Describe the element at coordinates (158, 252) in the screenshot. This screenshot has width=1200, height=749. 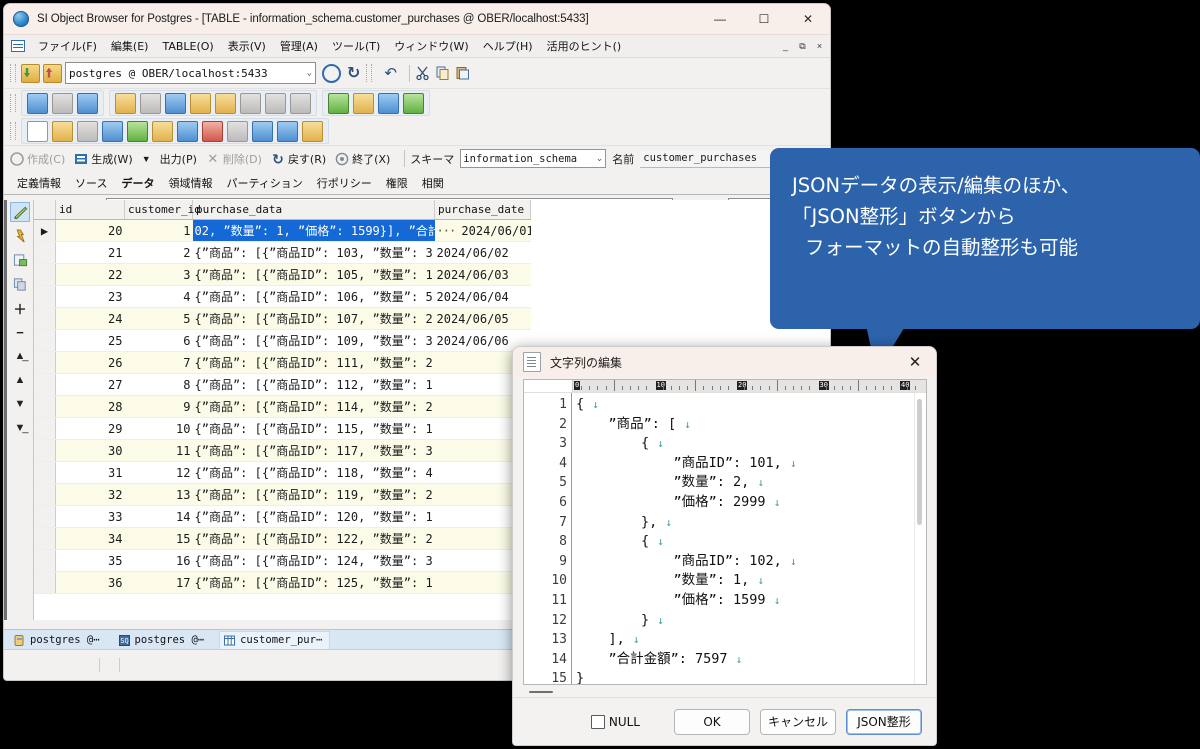
I see `cell-customer-id: 2` at that location.